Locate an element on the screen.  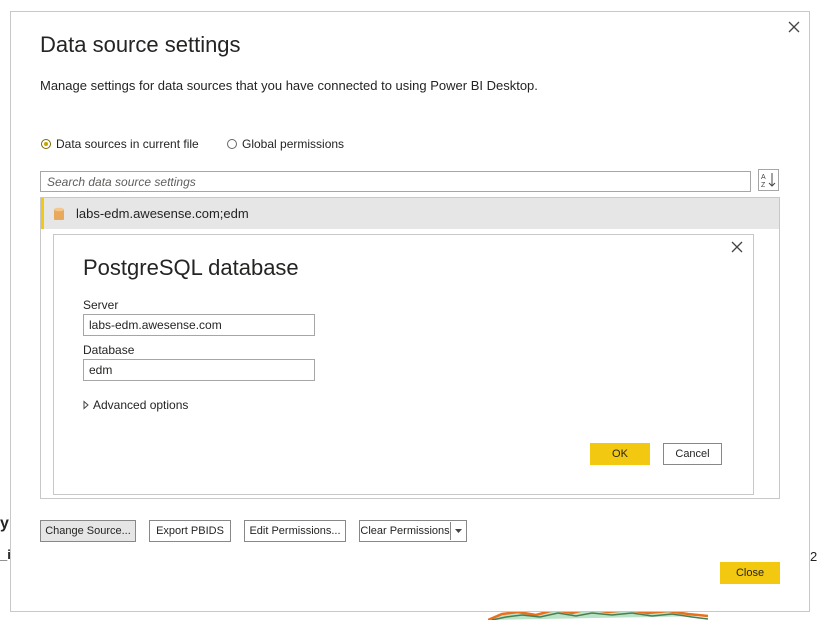
radio-label: Global permissions is located at coordinates (293, 144).